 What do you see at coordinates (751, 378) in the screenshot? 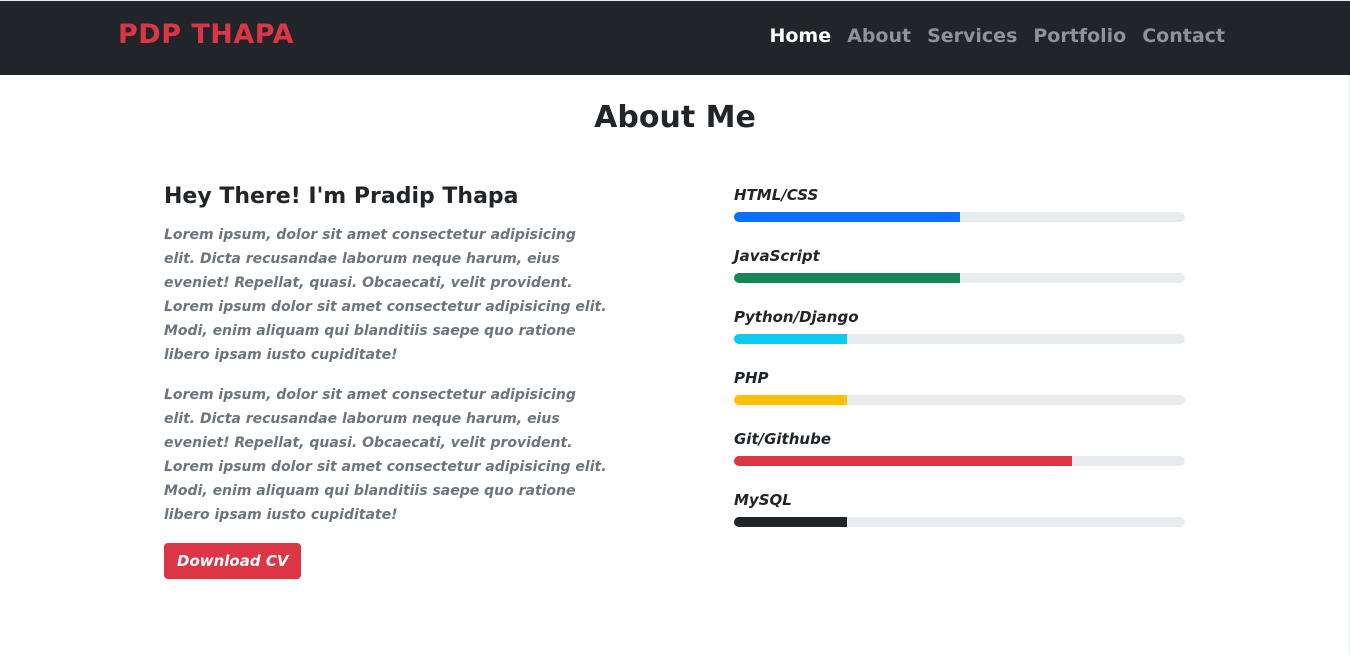
I see `skill-name: PHP` at bounding box center [751, 378].